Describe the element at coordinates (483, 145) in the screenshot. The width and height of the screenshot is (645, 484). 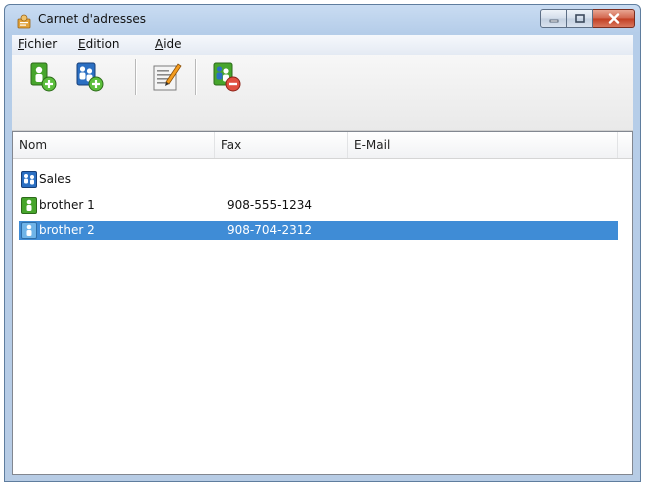
I see `column-header-email: E-Mail` at that location.